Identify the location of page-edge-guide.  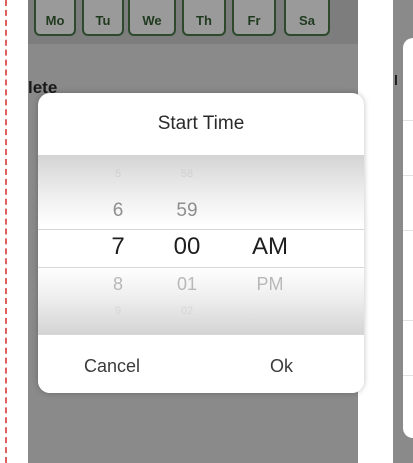
(6, 231).